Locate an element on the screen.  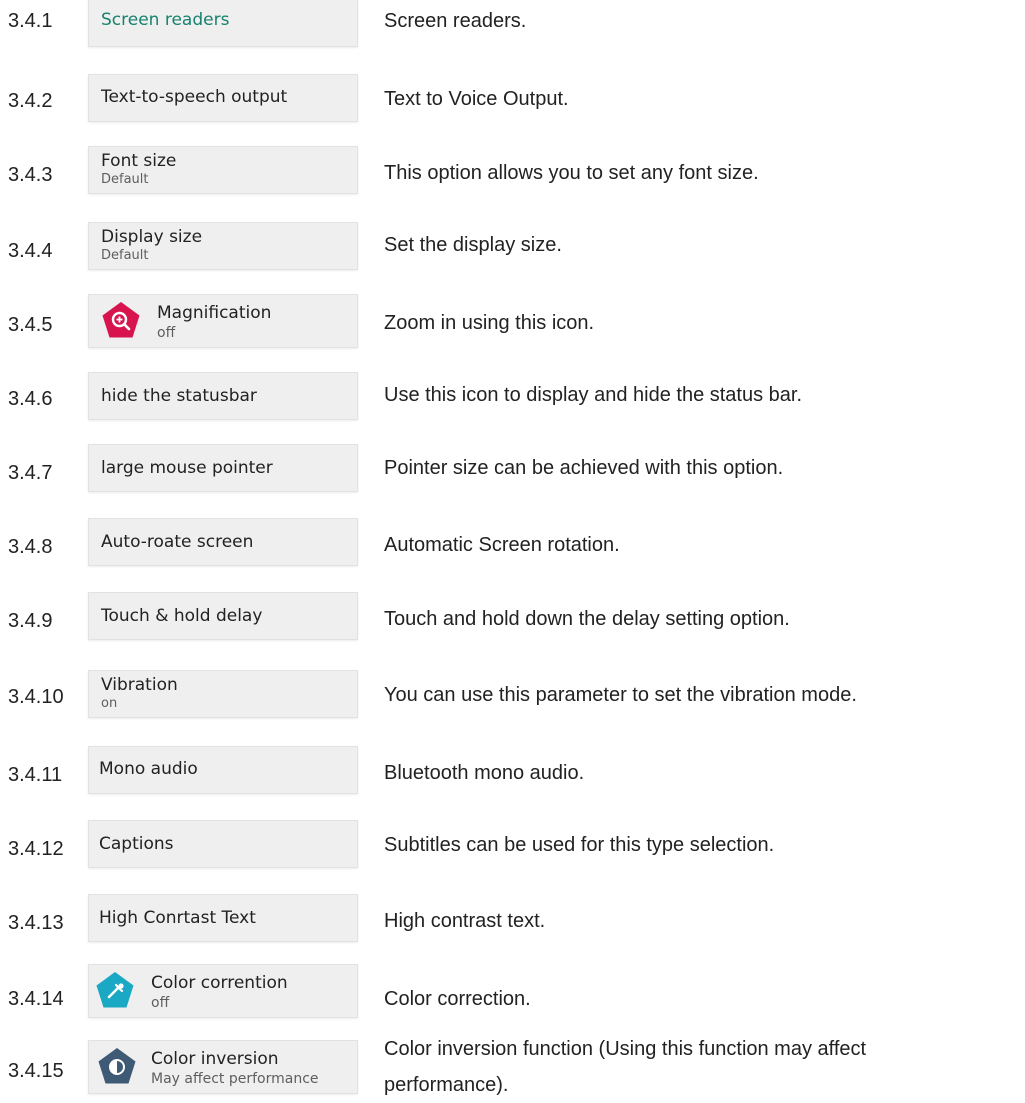
item-number: 3.4.8 is located at coordinates (30, 547).